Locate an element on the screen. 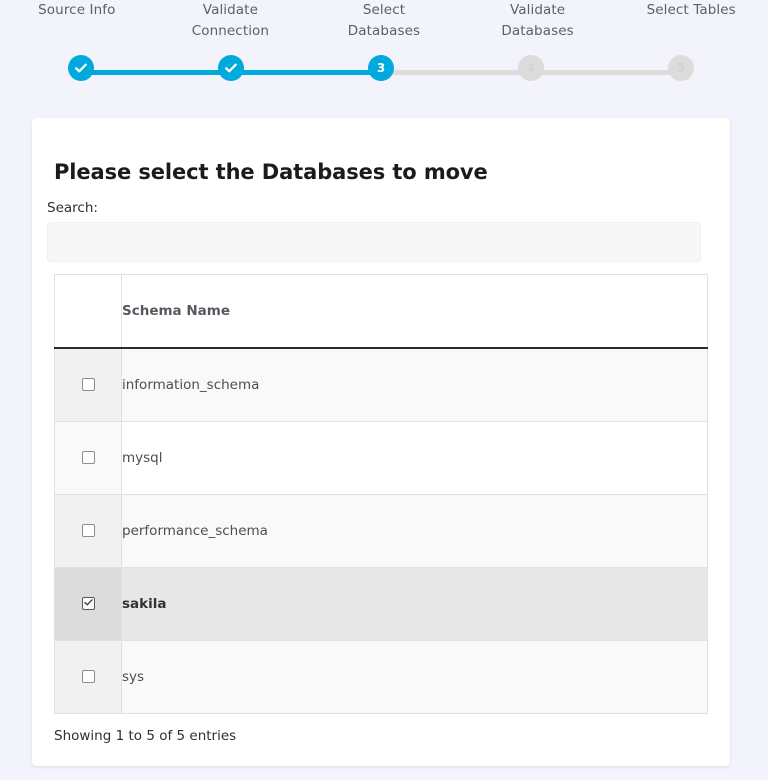  row-schema-name: sys is located at coordinates (414, 676).